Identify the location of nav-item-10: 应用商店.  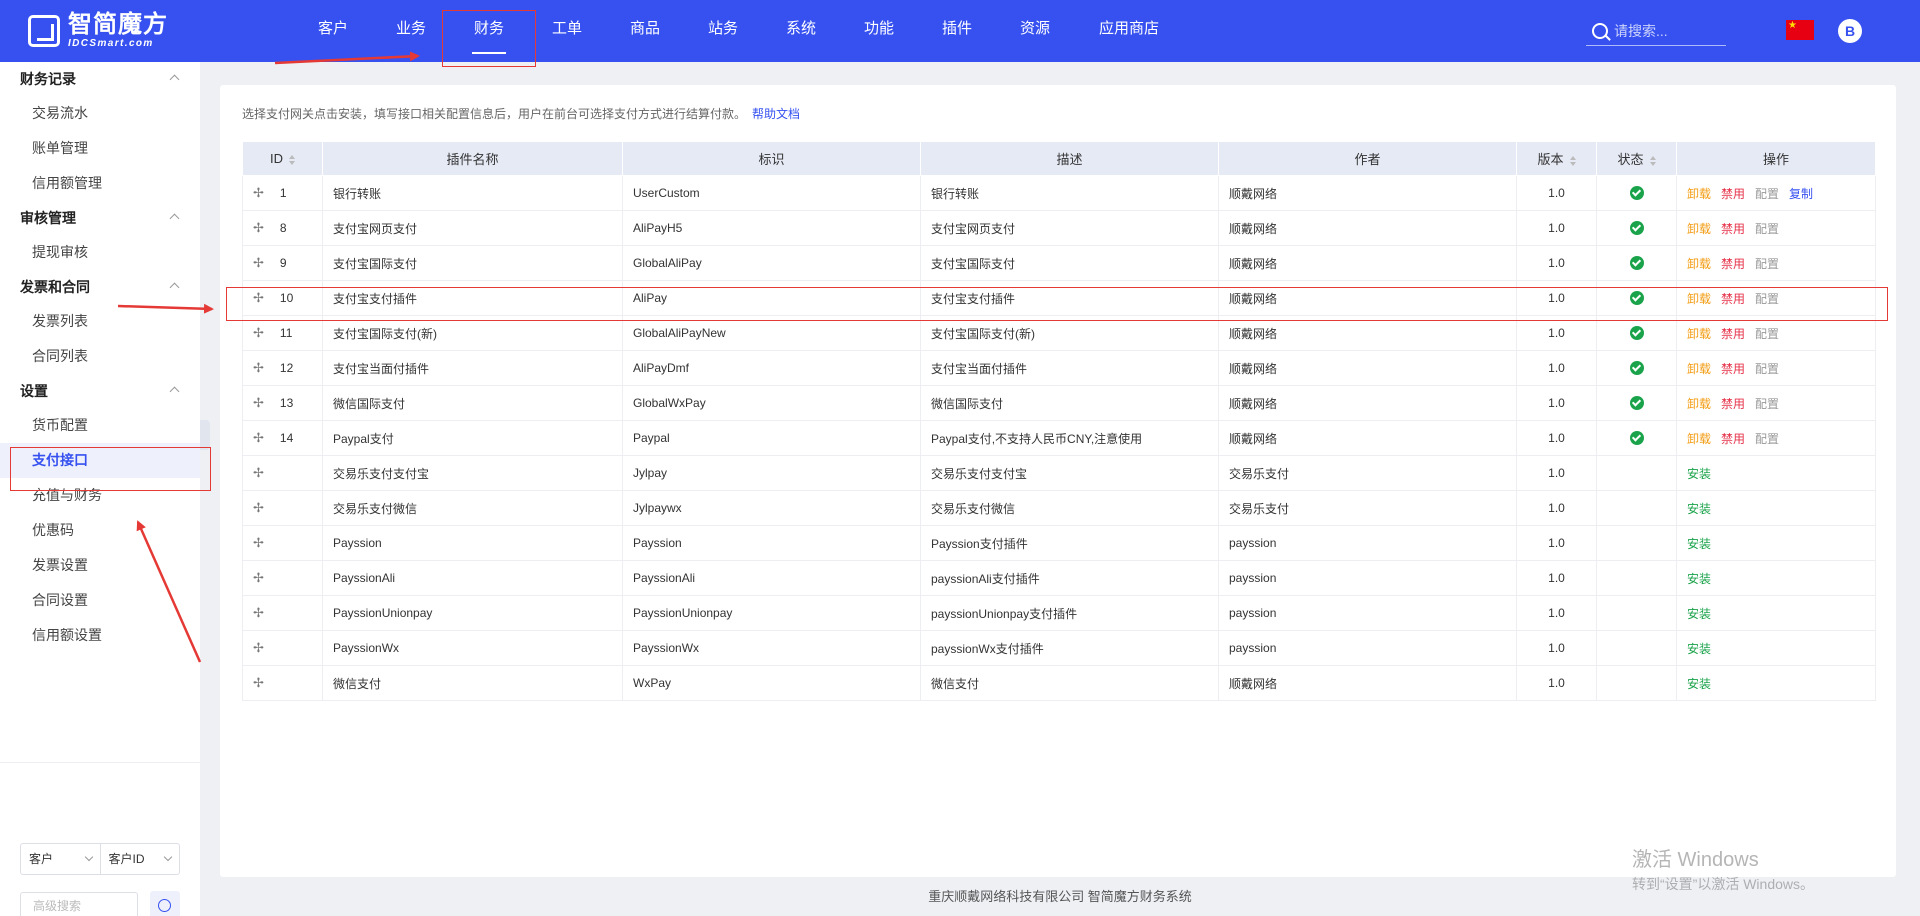
(1129, 31).